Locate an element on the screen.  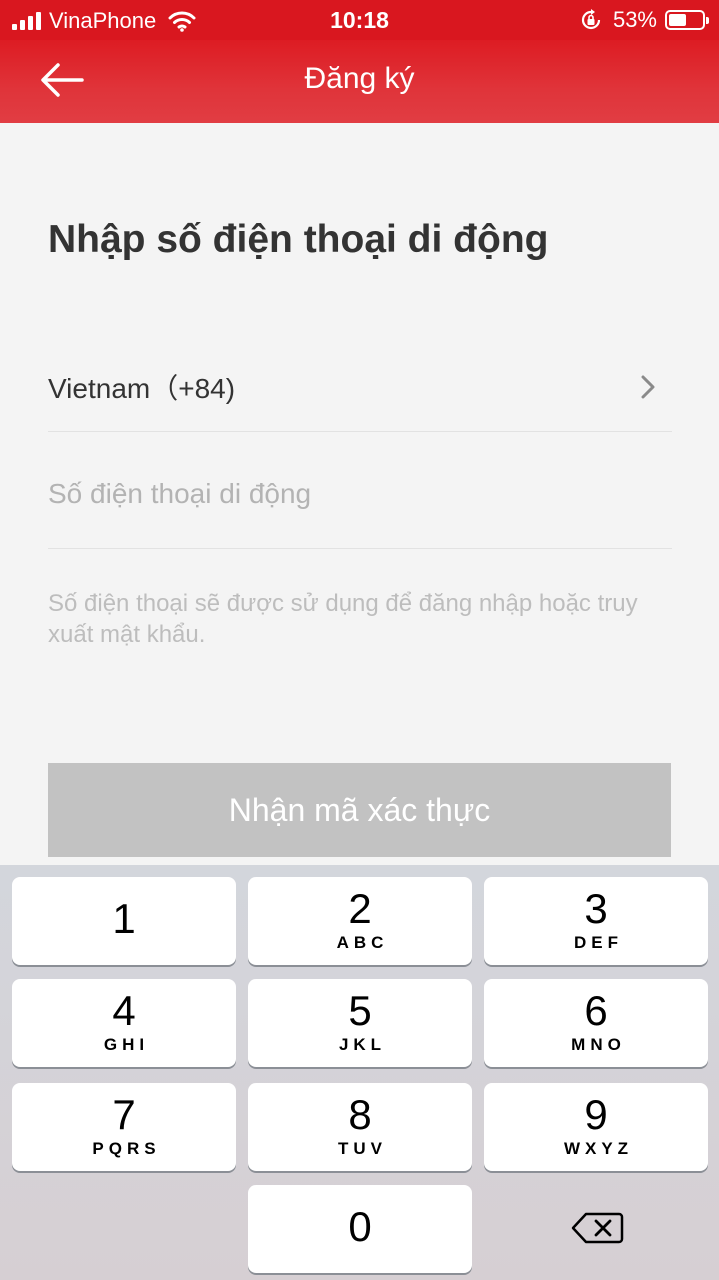
key-digit: 7 is located at coordinates (124, 1114).